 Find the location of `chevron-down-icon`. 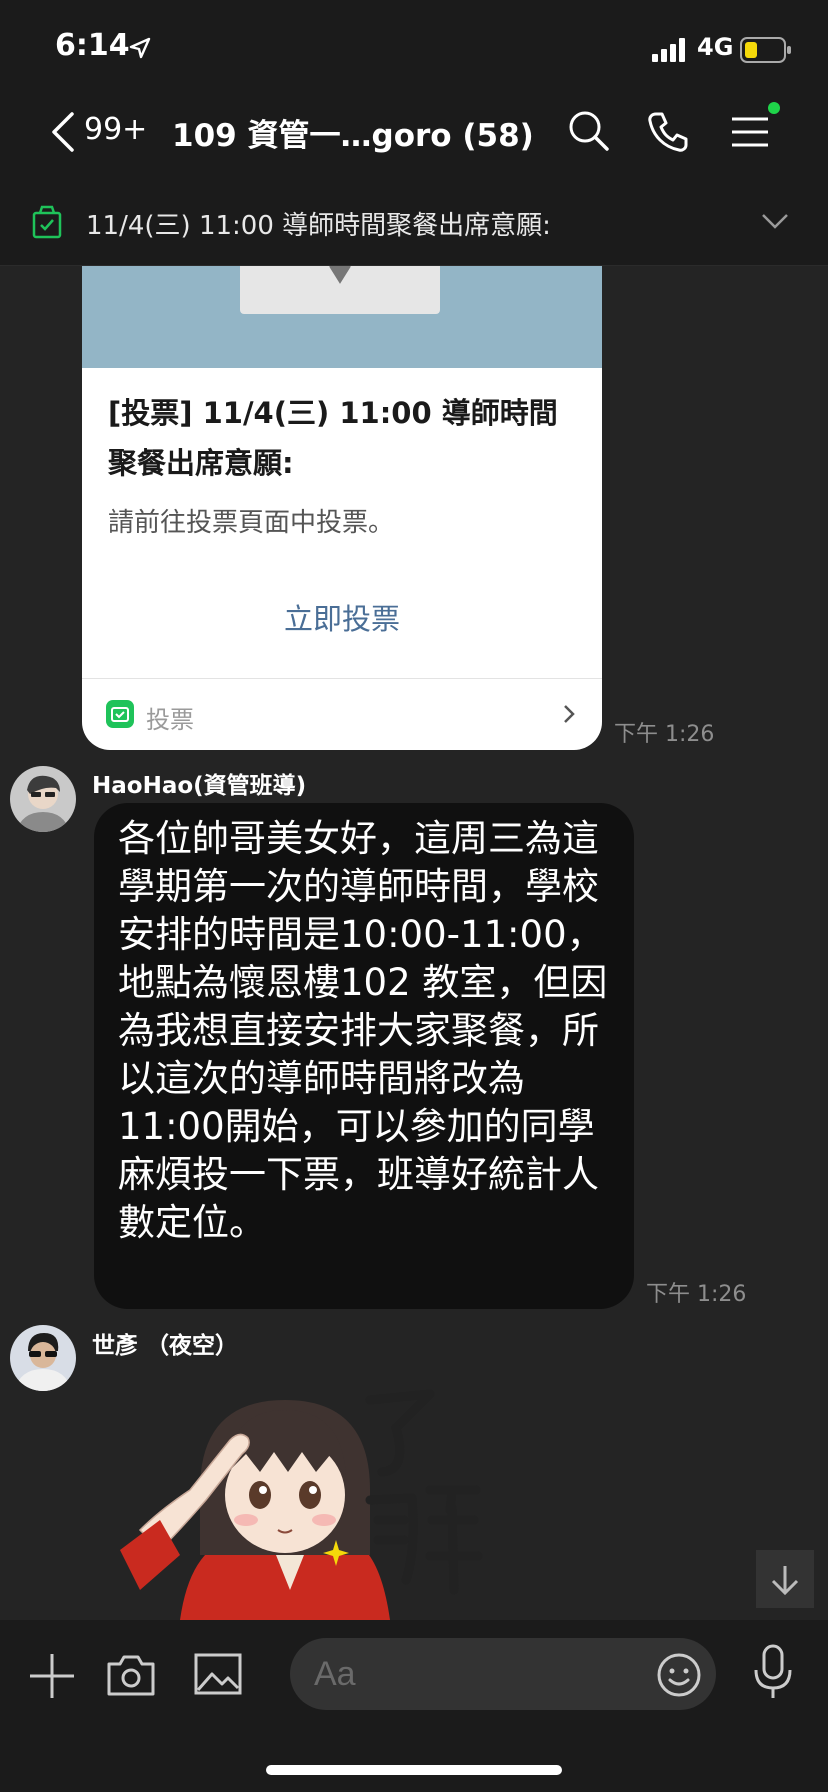

chevron-down-icon is located at coordinates (775, 221).